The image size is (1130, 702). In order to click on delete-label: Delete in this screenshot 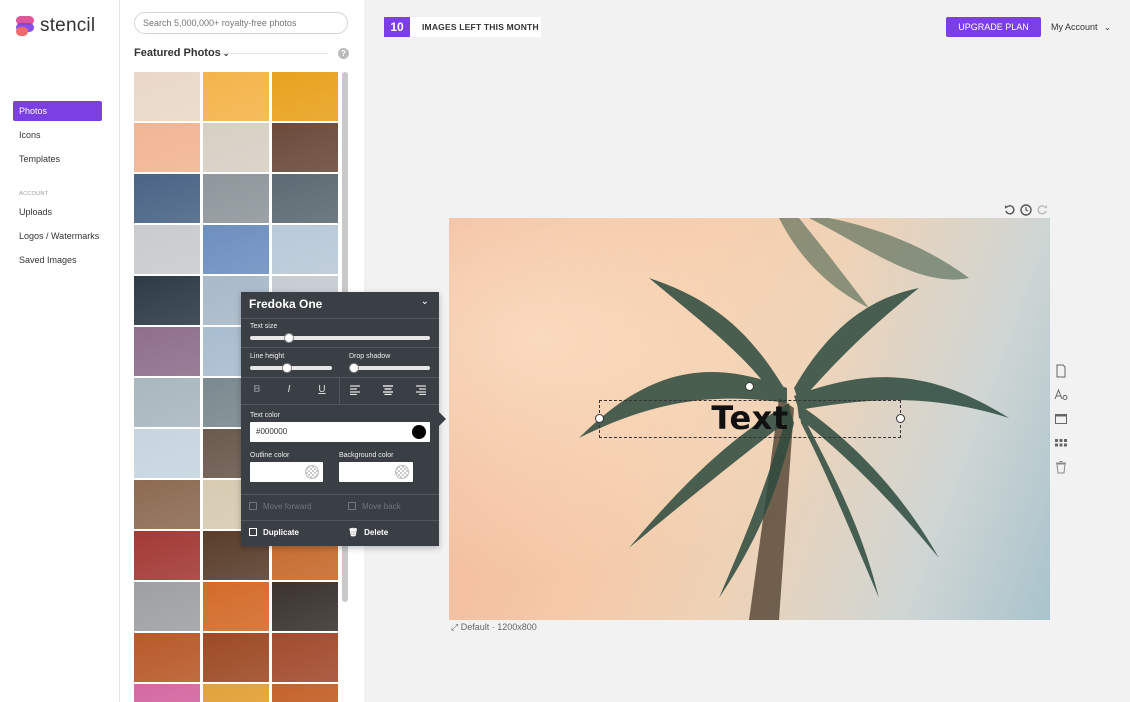, I will do `click(376, 532)`.